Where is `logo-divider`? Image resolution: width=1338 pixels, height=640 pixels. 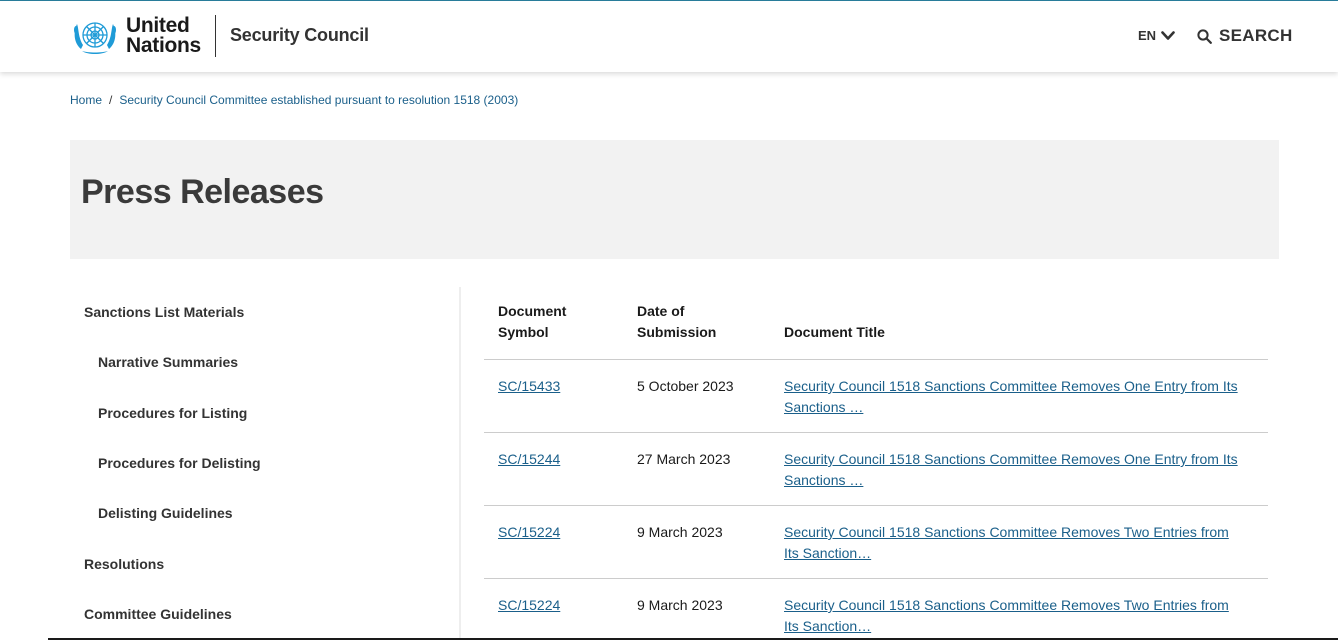 logo-divider is located at coordinates (215, 36).